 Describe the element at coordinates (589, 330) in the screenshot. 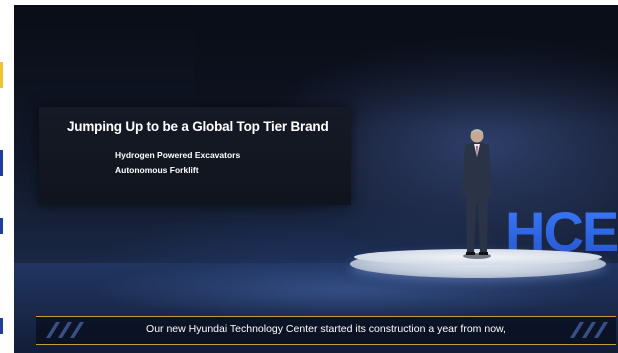

I see `right-chevron-decoration` at that location.